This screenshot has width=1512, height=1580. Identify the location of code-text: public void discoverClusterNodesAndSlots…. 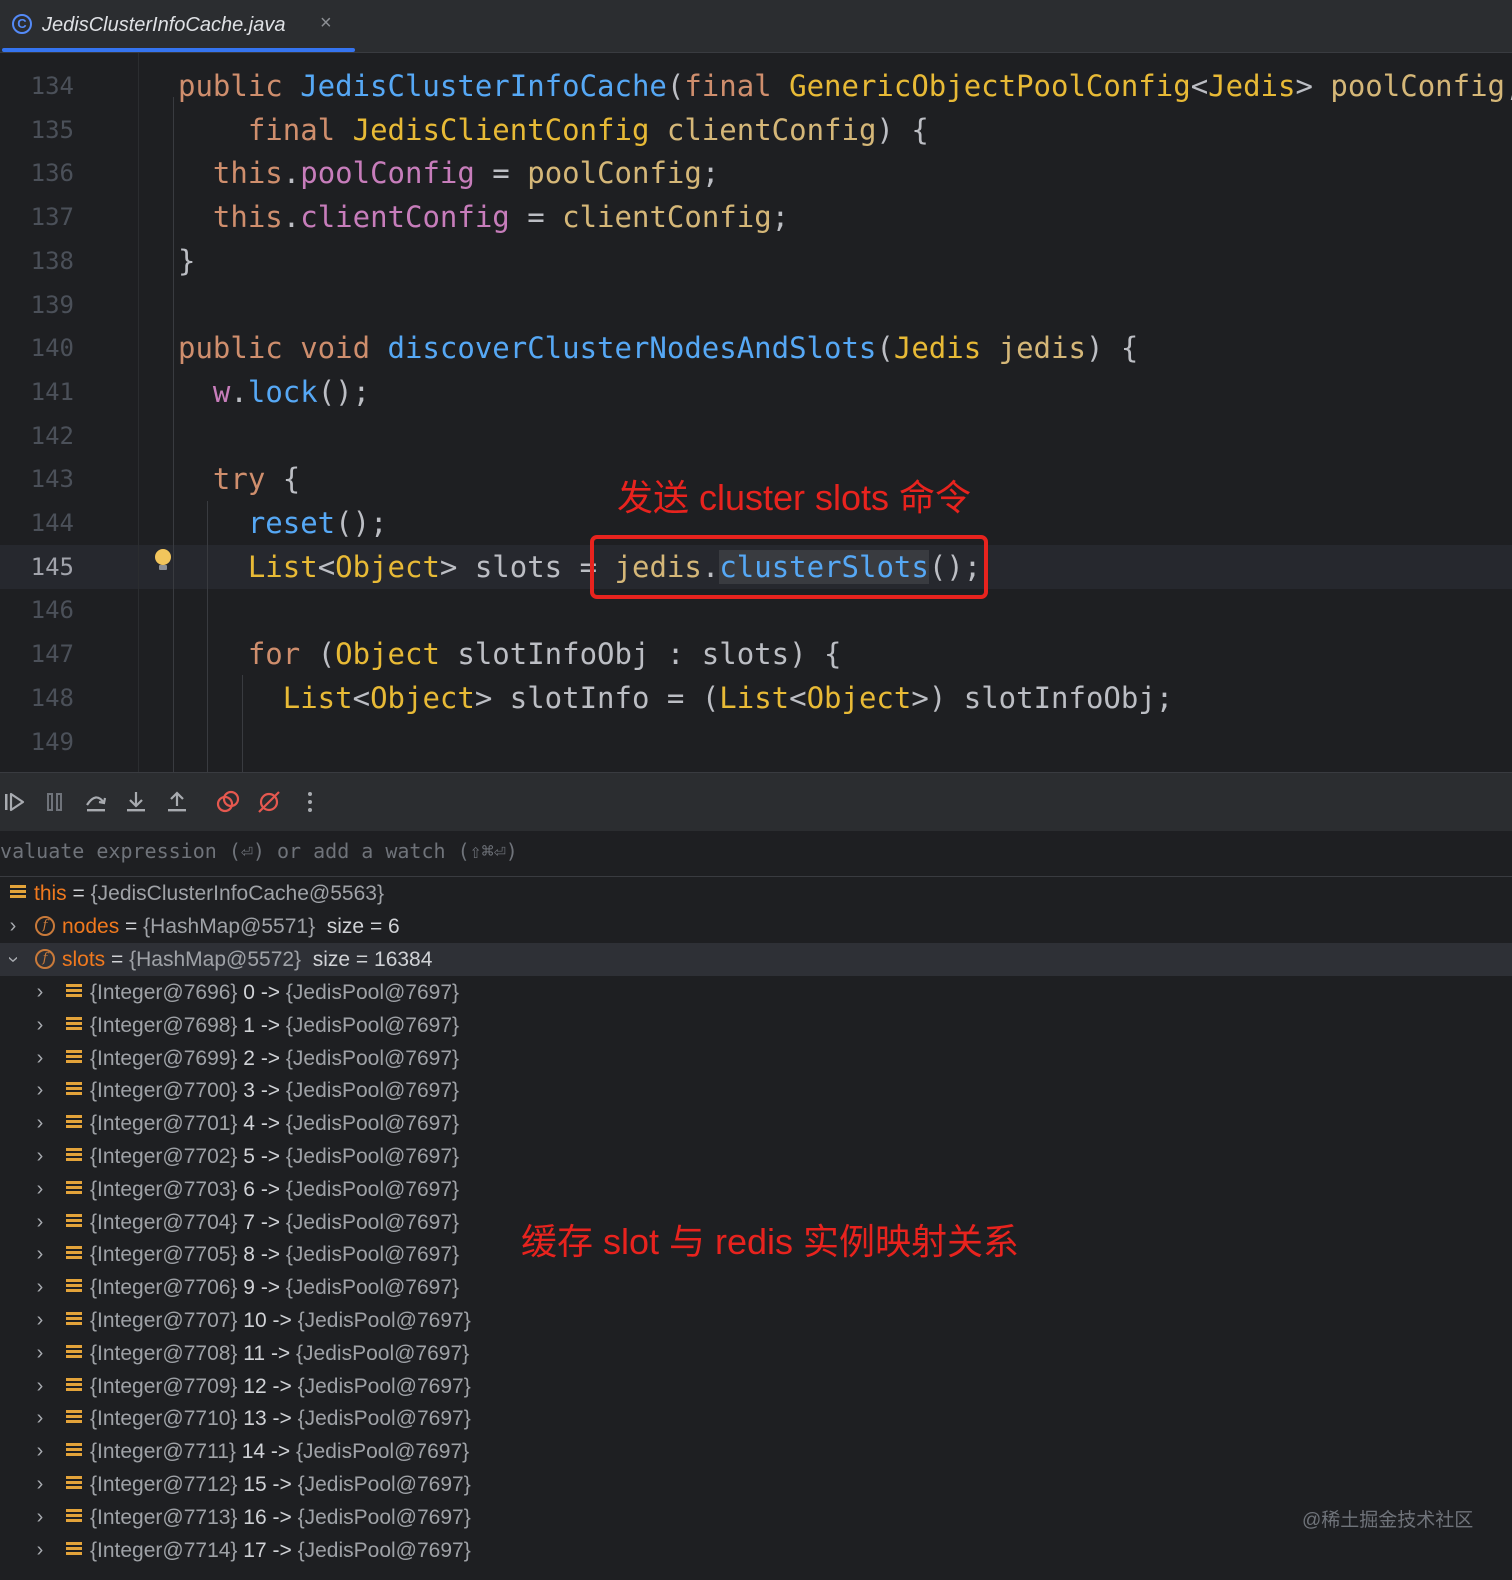
(658, 348).